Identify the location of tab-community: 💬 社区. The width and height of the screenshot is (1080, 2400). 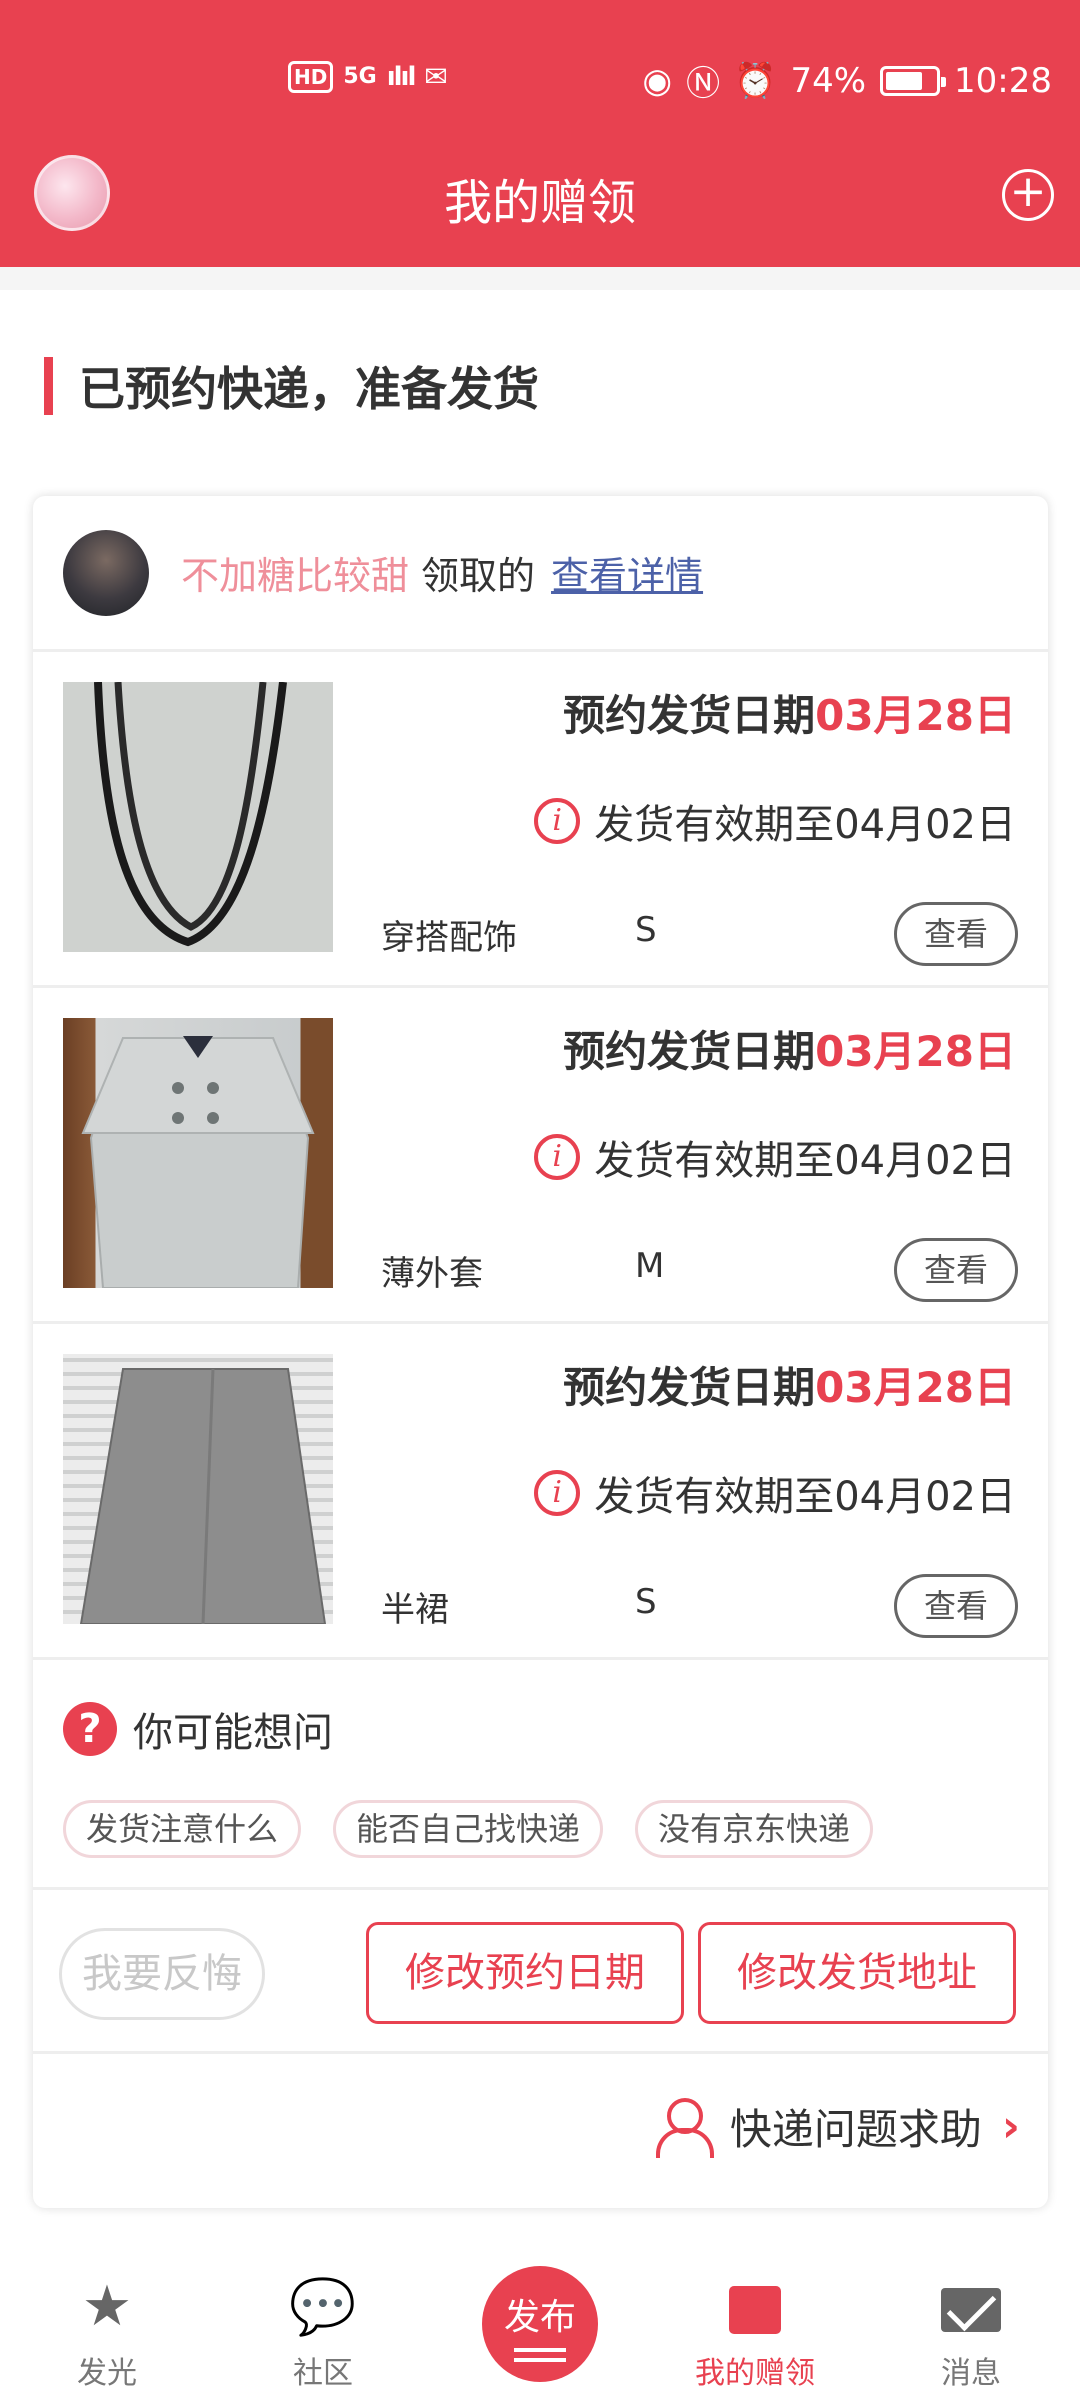
(323, 2333).